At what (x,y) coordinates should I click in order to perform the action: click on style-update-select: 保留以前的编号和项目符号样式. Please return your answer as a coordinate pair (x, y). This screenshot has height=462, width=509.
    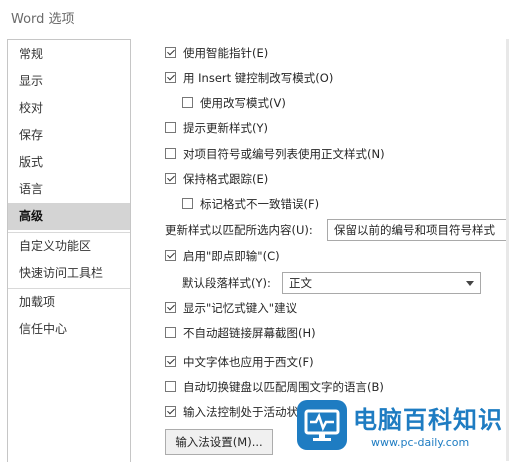
    Looking at the image, I should click on (418, 230).